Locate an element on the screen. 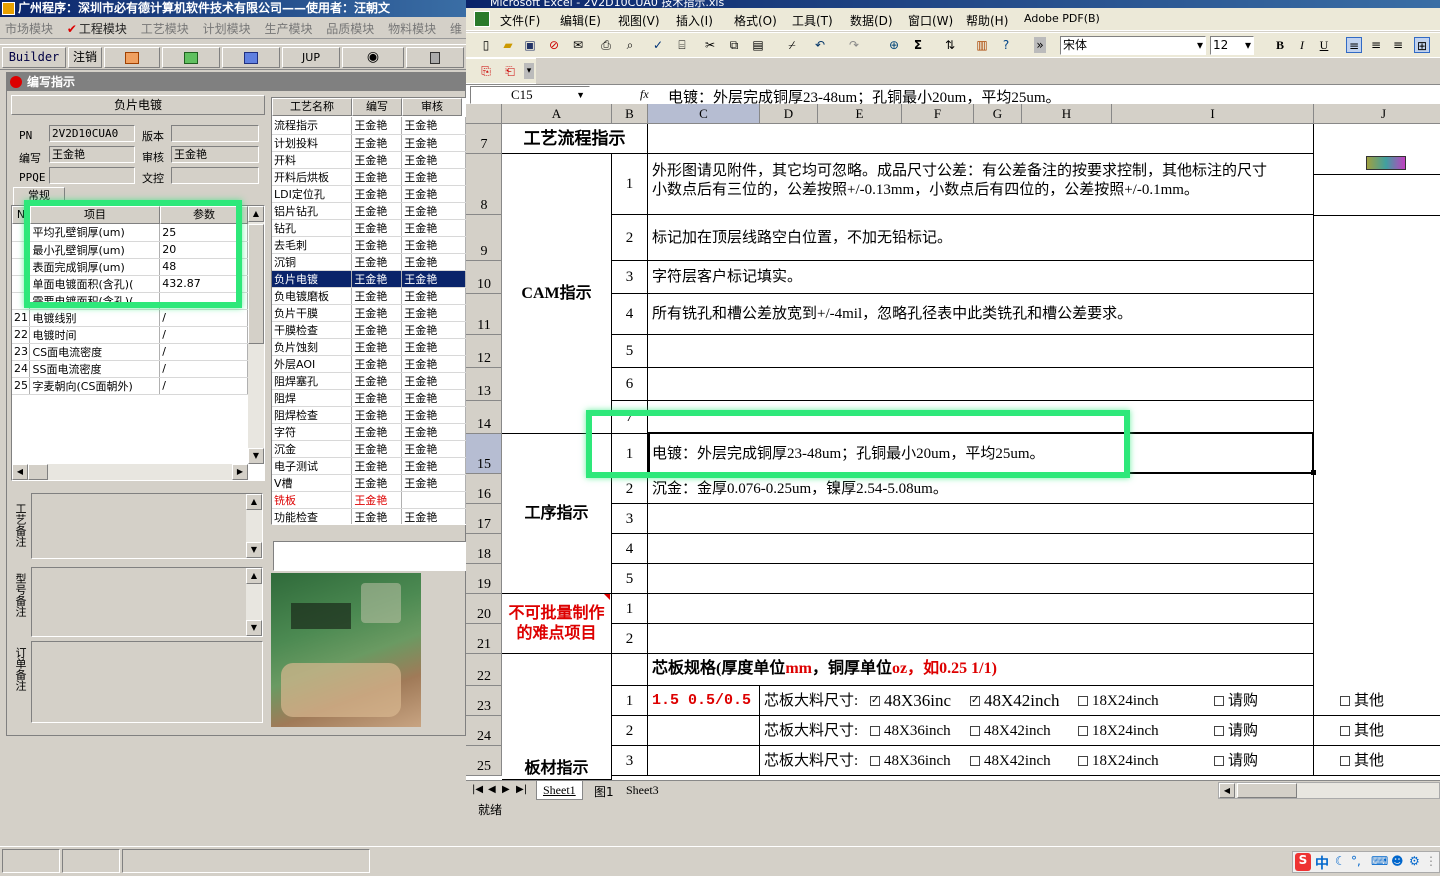 This screenshot has width=1440, height=876. scroll-right-icon: ▶ is located at coordinates (240, 472).